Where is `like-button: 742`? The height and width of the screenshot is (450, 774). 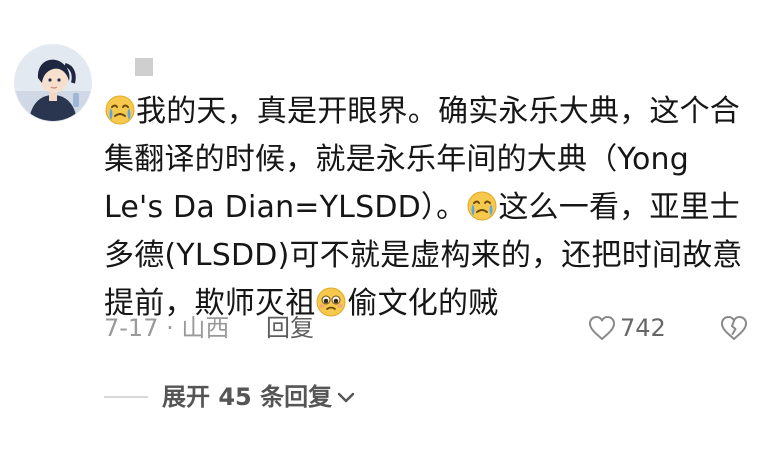
like-button: 742 is located at coordinates (627, 328).